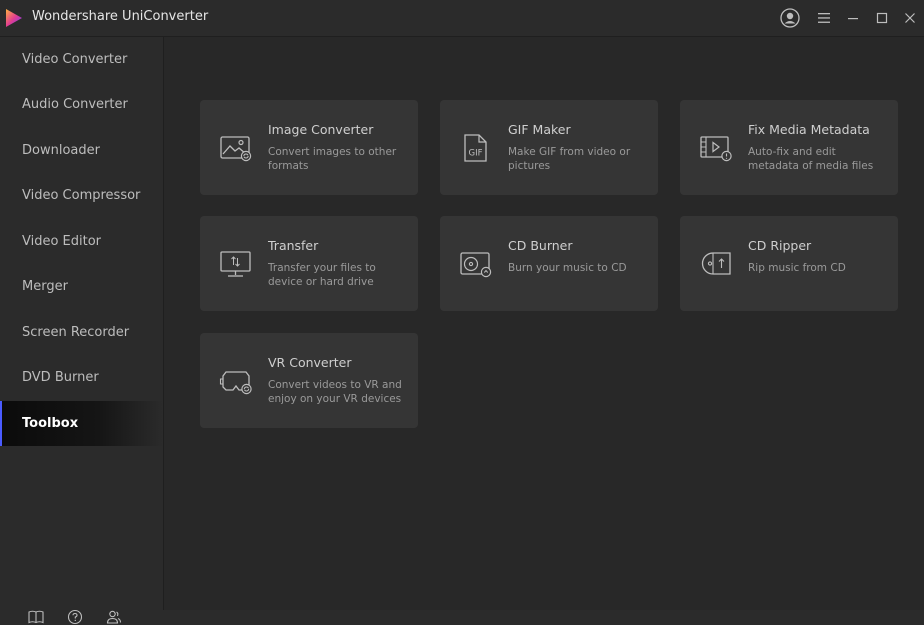  Describe the element at coordinates (81, 195) in the screenshot. I see `sidebar-item-video-compressor: Video Compressor` at that location.